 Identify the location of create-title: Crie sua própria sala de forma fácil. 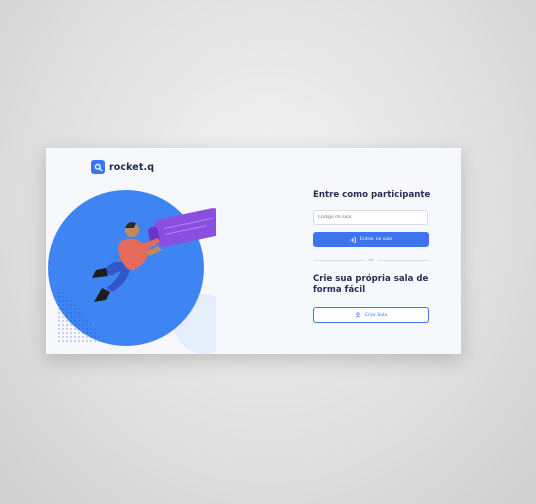
(371, 284).